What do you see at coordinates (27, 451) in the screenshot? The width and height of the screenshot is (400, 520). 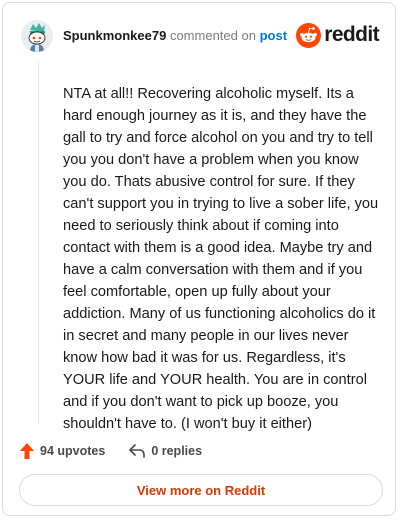 I see `upvote-arrow-icon` at bounding box center [27, 451].